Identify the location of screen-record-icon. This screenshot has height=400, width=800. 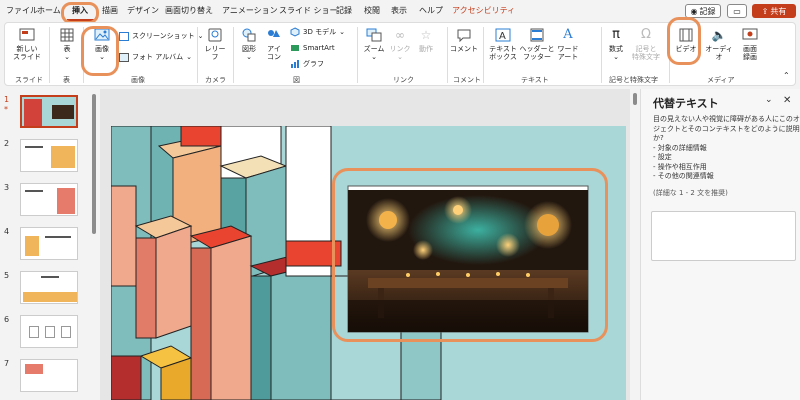
(750, 35).